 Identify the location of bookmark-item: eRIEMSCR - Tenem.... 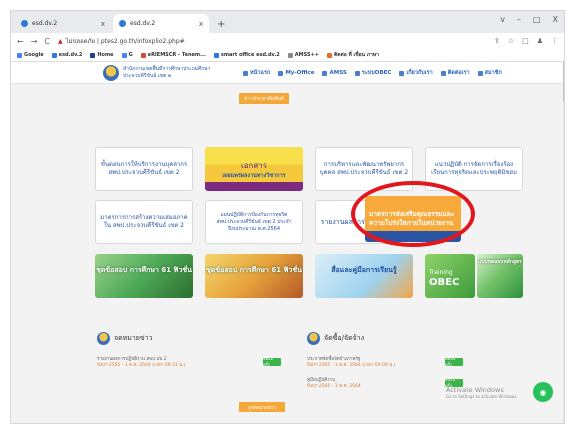
(173, 55).